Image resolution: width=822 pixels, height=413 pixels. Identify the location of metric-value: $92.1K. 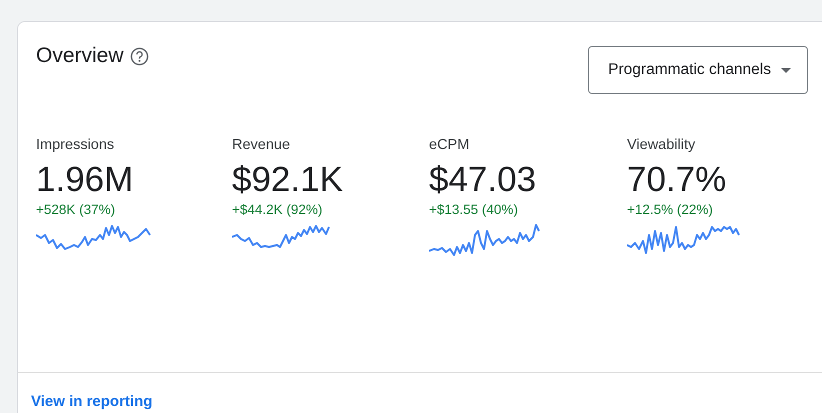
(287, 180).